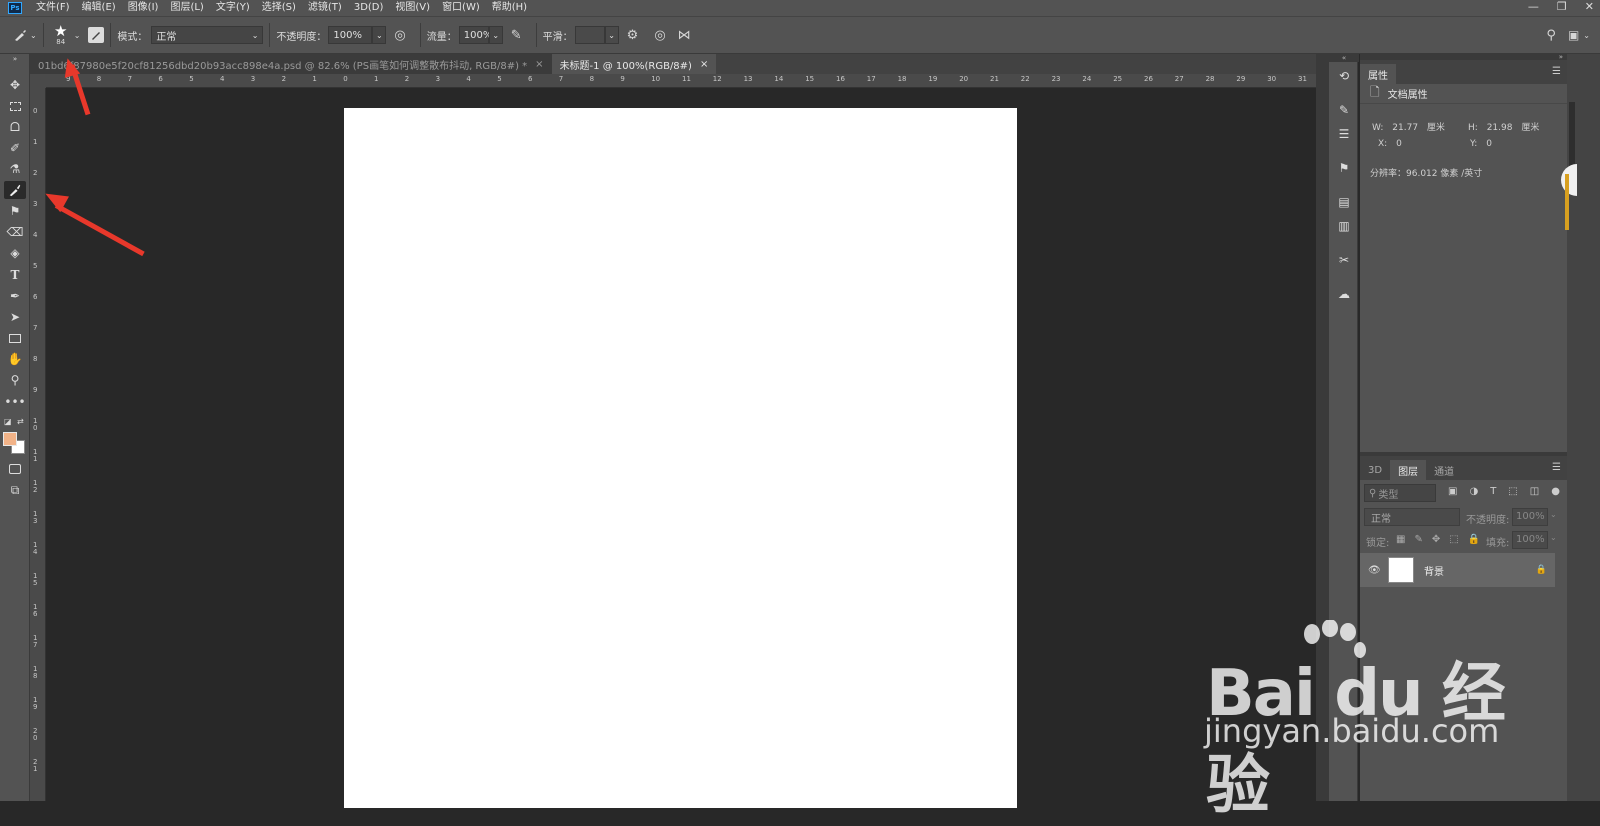 The image size is (1600, 826). What do you see at coordinates (1412, 517) in the screenshot?
I see `blend-mode-select: 正常` at bounding box center [1412, 517].